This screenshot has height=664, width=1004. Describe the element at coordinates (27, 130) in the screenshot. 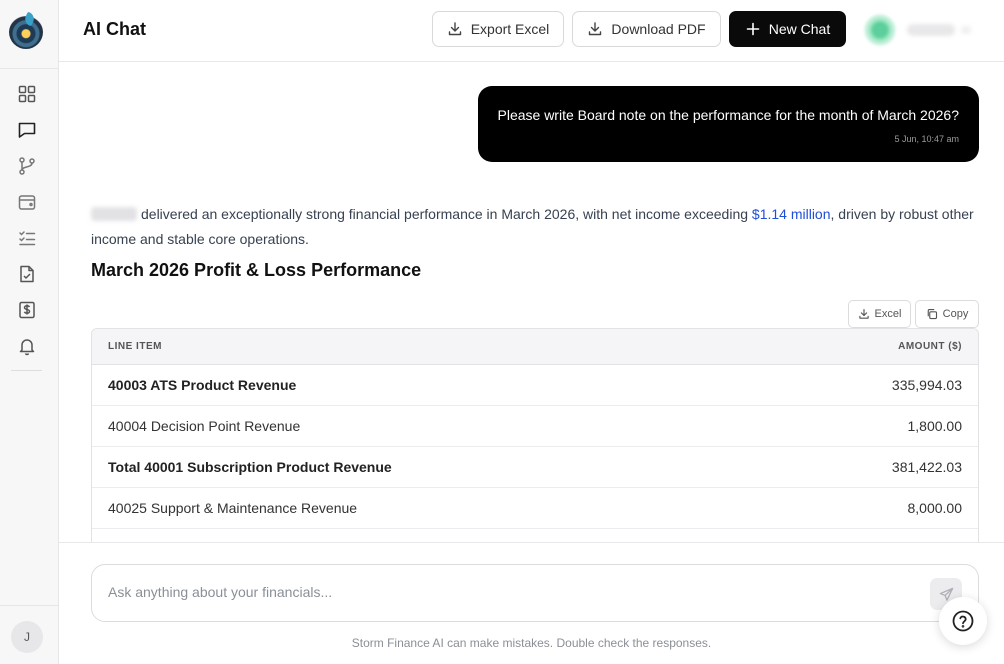

I see `chat-icon` at that location.